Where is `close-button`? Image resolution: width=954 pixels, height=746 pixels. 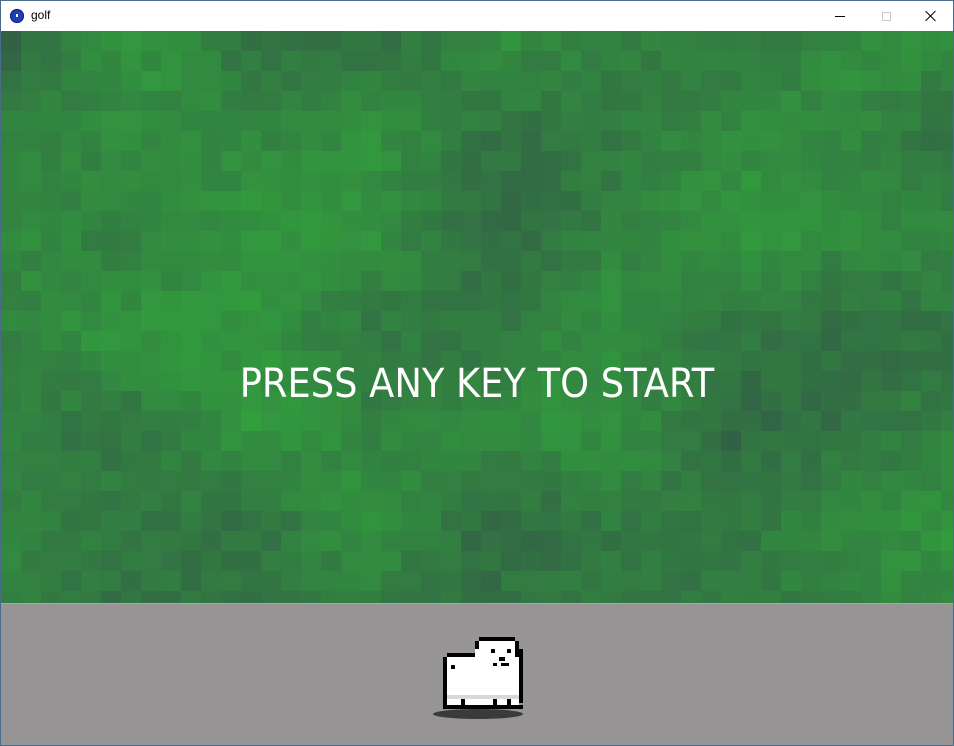
close-button is located at coordinates (930, 16).